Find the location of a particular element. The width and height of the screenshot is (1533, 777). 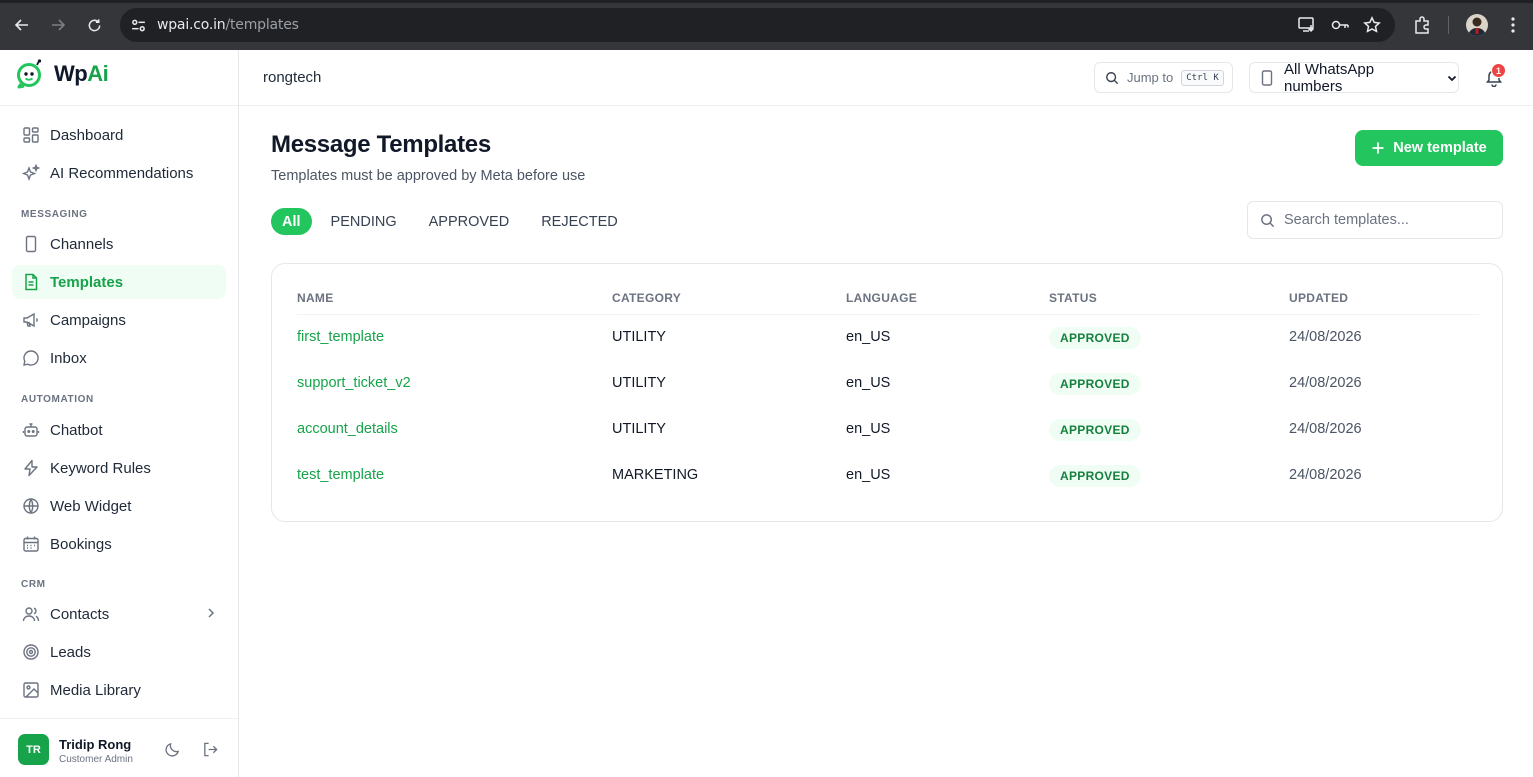

tab-all: All is located at coordinates (291, 221).